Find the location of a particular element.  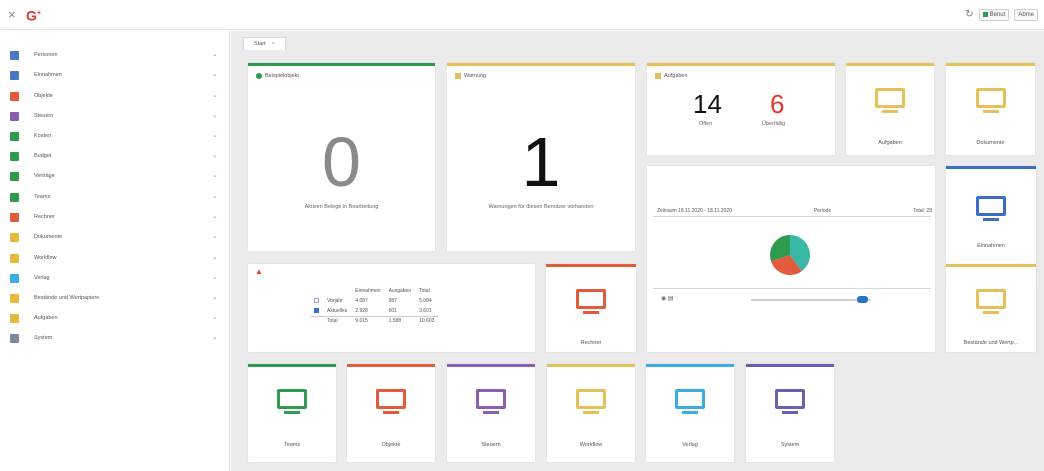

column-header: Total is located at coordinates (424, 291).